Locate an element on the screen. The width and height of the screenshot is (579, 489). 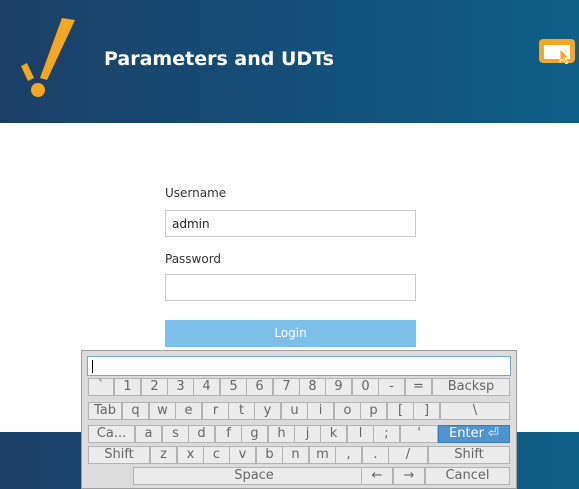
key-space: Space is located at coordinates (254, 476).